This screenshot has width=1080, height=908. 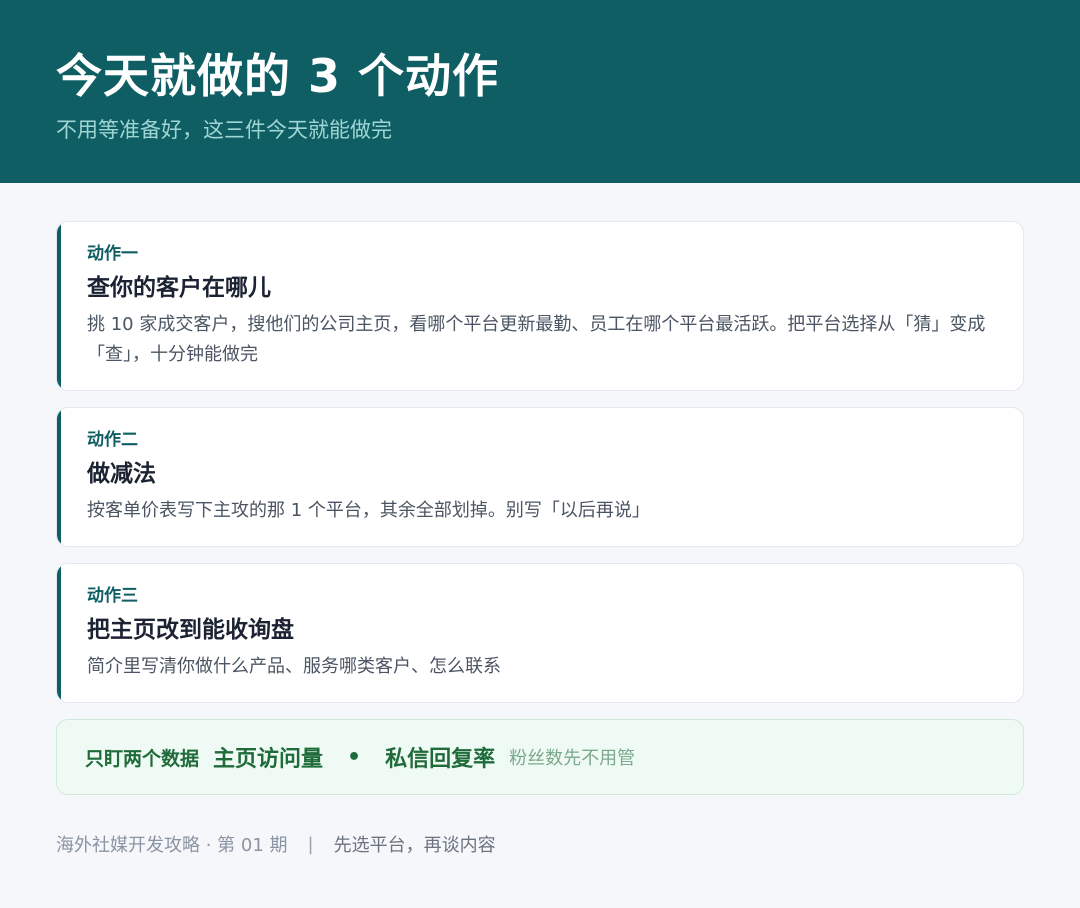 I want to click on metrics-label: 只盯两个数据, so click(x=142, y=758).